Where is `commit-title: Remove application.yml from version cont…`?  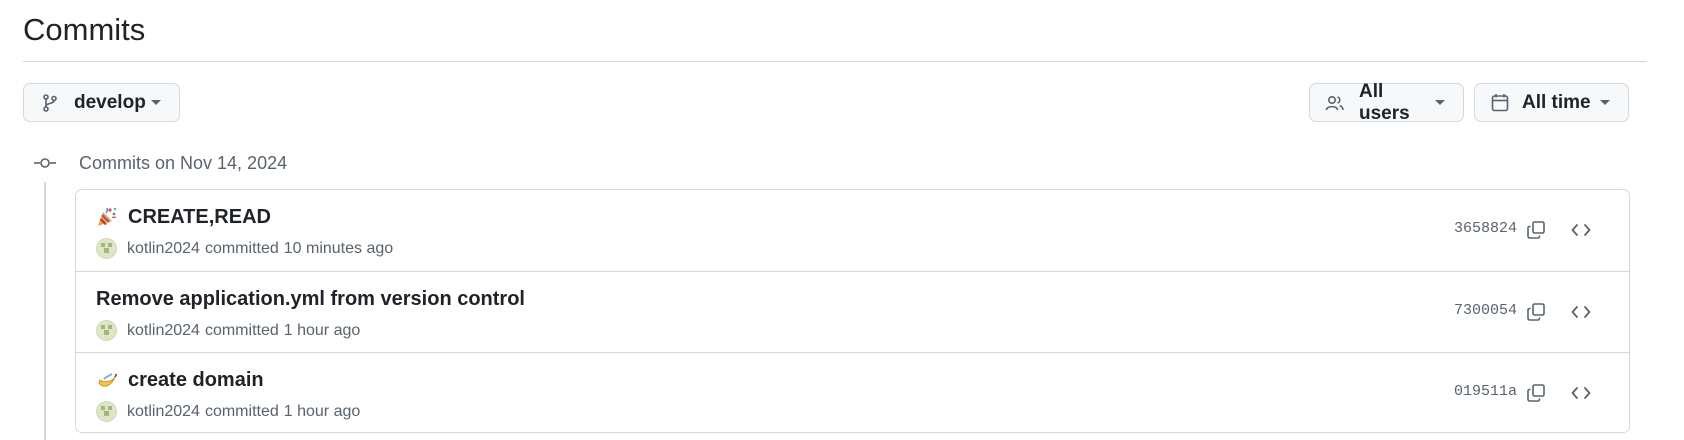
commit-title: Remove application.yml from version cont… is located at coordinates (310, 299).